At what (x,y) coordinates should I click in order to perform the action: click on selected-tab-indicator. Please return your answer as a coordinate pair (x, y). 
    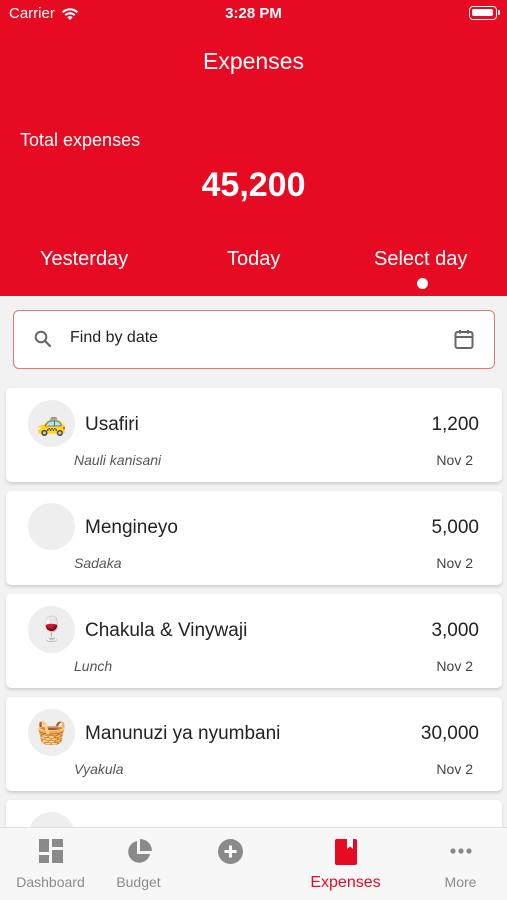
    Looking at the image, I should click on (422, 283).